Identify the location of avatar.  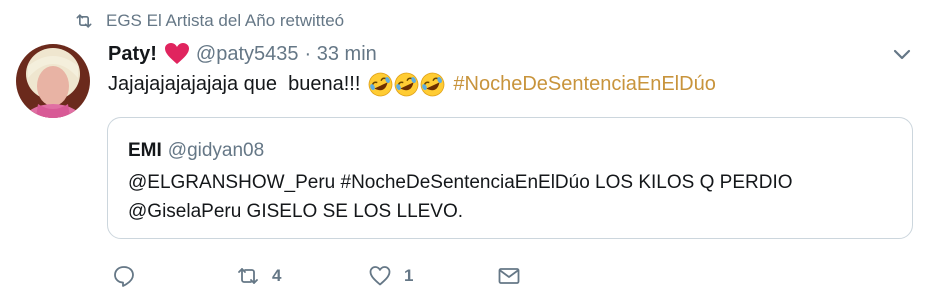
(53, 81).